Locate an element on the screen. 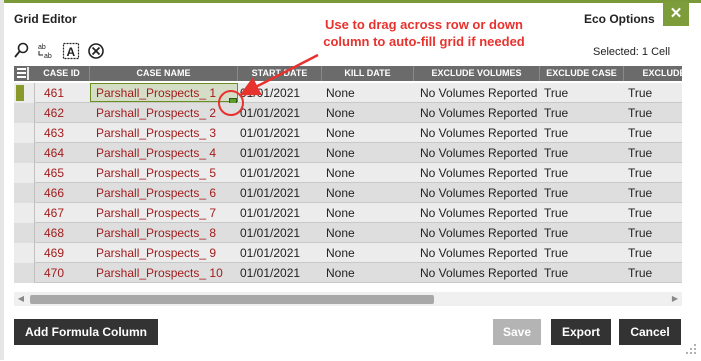  cell-case-name: Parshall_Prospects_ 5 is located at coordinates (164, 173).